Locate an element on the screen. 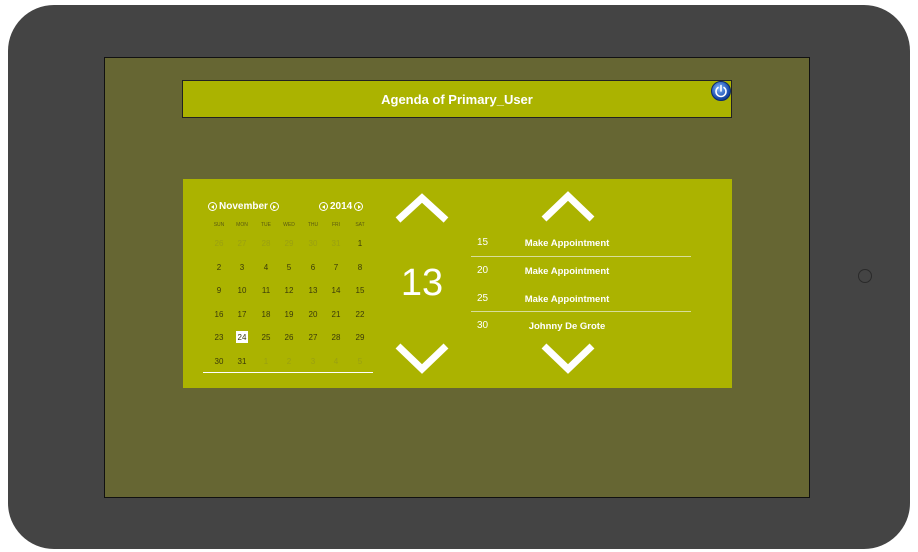 This screenshot has height=552, width=918. calendar-day: 14 is located at coordinates (336, 290).